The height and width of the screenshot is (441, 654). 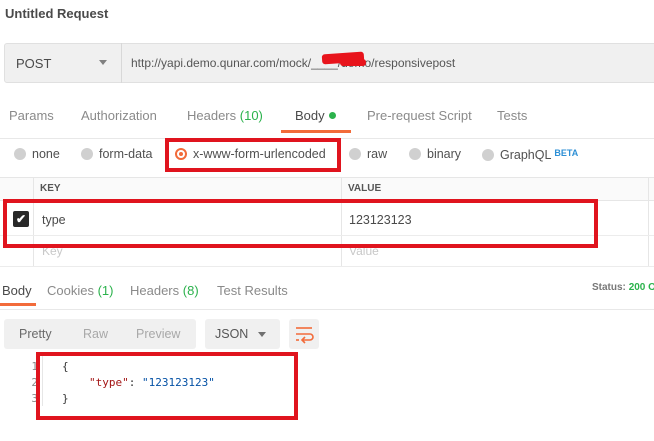 What do you see at coordinates (35, 334) in the screenshot?
I see `view-pretty-button: Pretty` at bounding box center [35, 334].